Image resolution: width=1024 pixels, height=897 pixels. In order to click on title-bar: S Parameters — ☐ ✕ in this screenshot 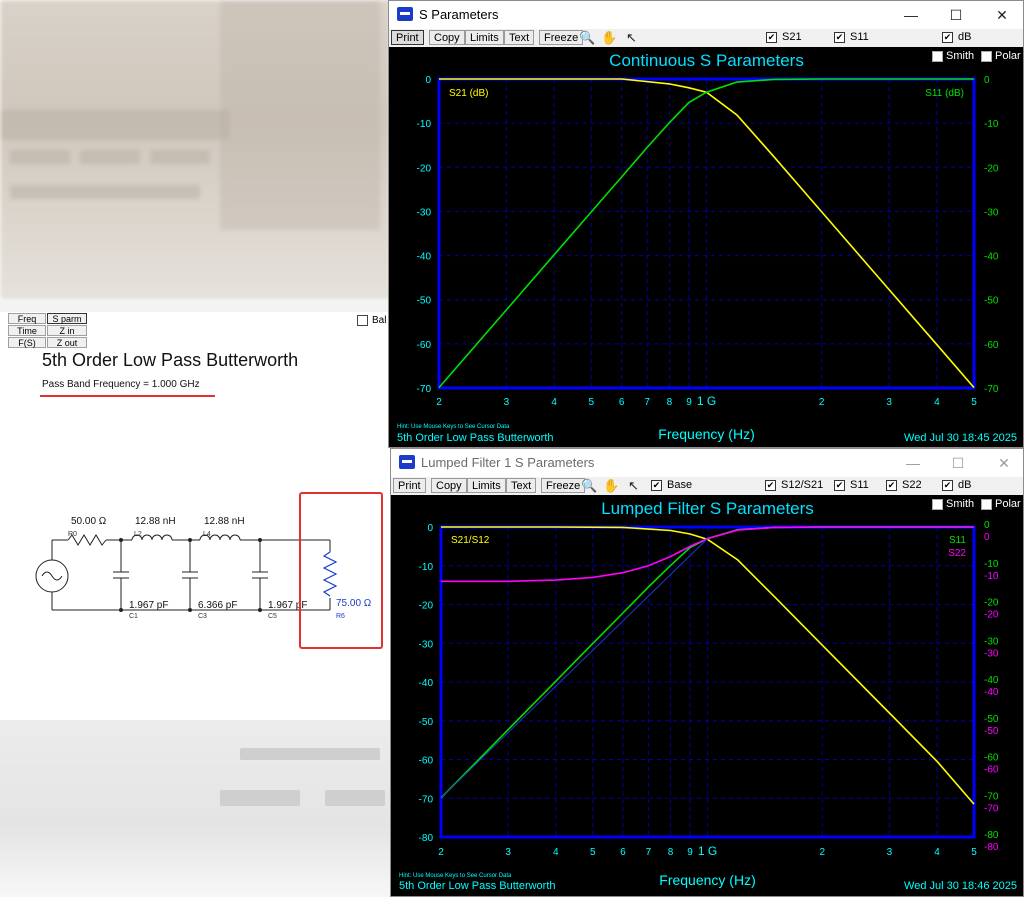, I will do `click(706, 15)`.